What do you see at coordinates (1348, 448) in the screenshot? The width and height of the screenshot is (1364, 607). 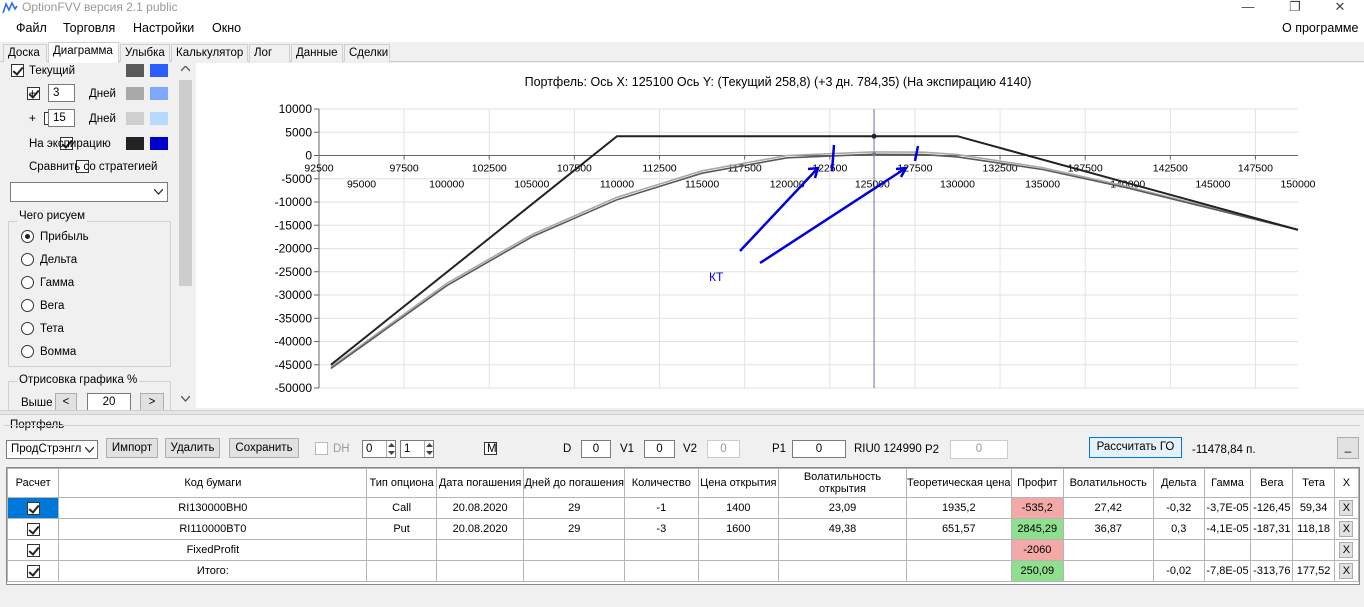 I see `collapse-portfolio-button: _` at bounding box center [1348, 448].